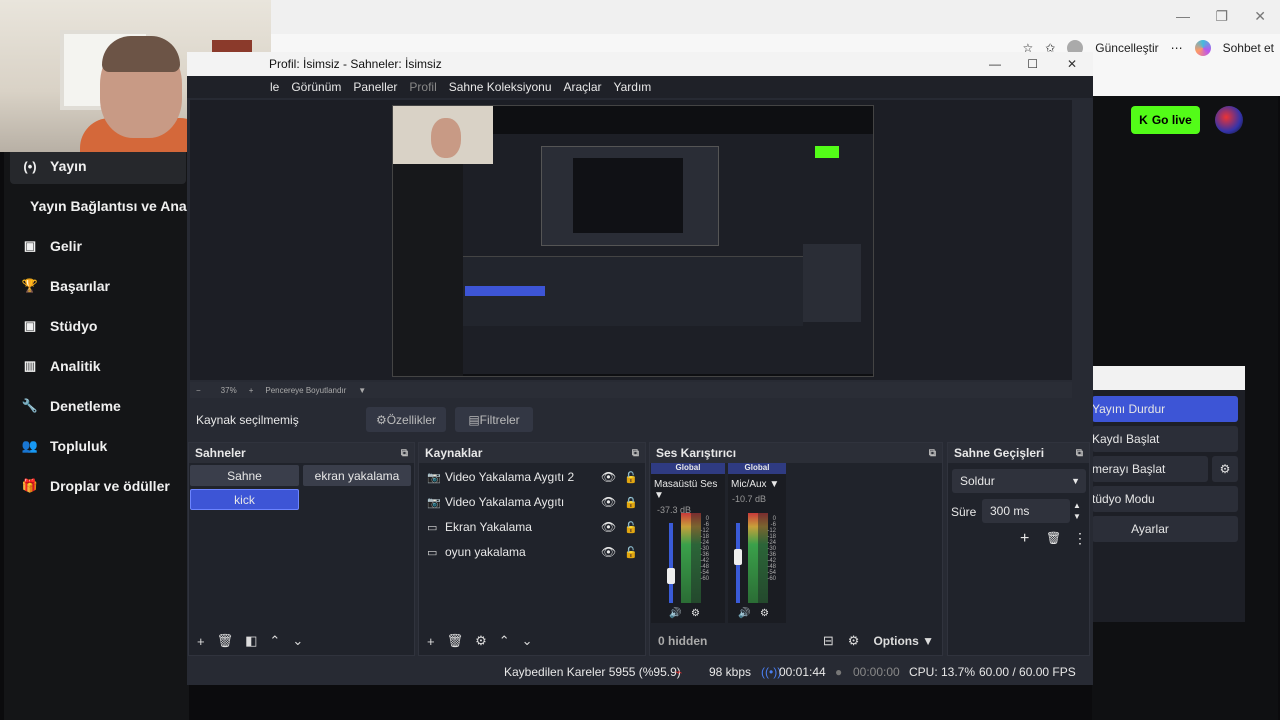  Describe the element at coordinates (357, 475) in the screenshot. I see `scene-item: ekran yakalama` at that location.